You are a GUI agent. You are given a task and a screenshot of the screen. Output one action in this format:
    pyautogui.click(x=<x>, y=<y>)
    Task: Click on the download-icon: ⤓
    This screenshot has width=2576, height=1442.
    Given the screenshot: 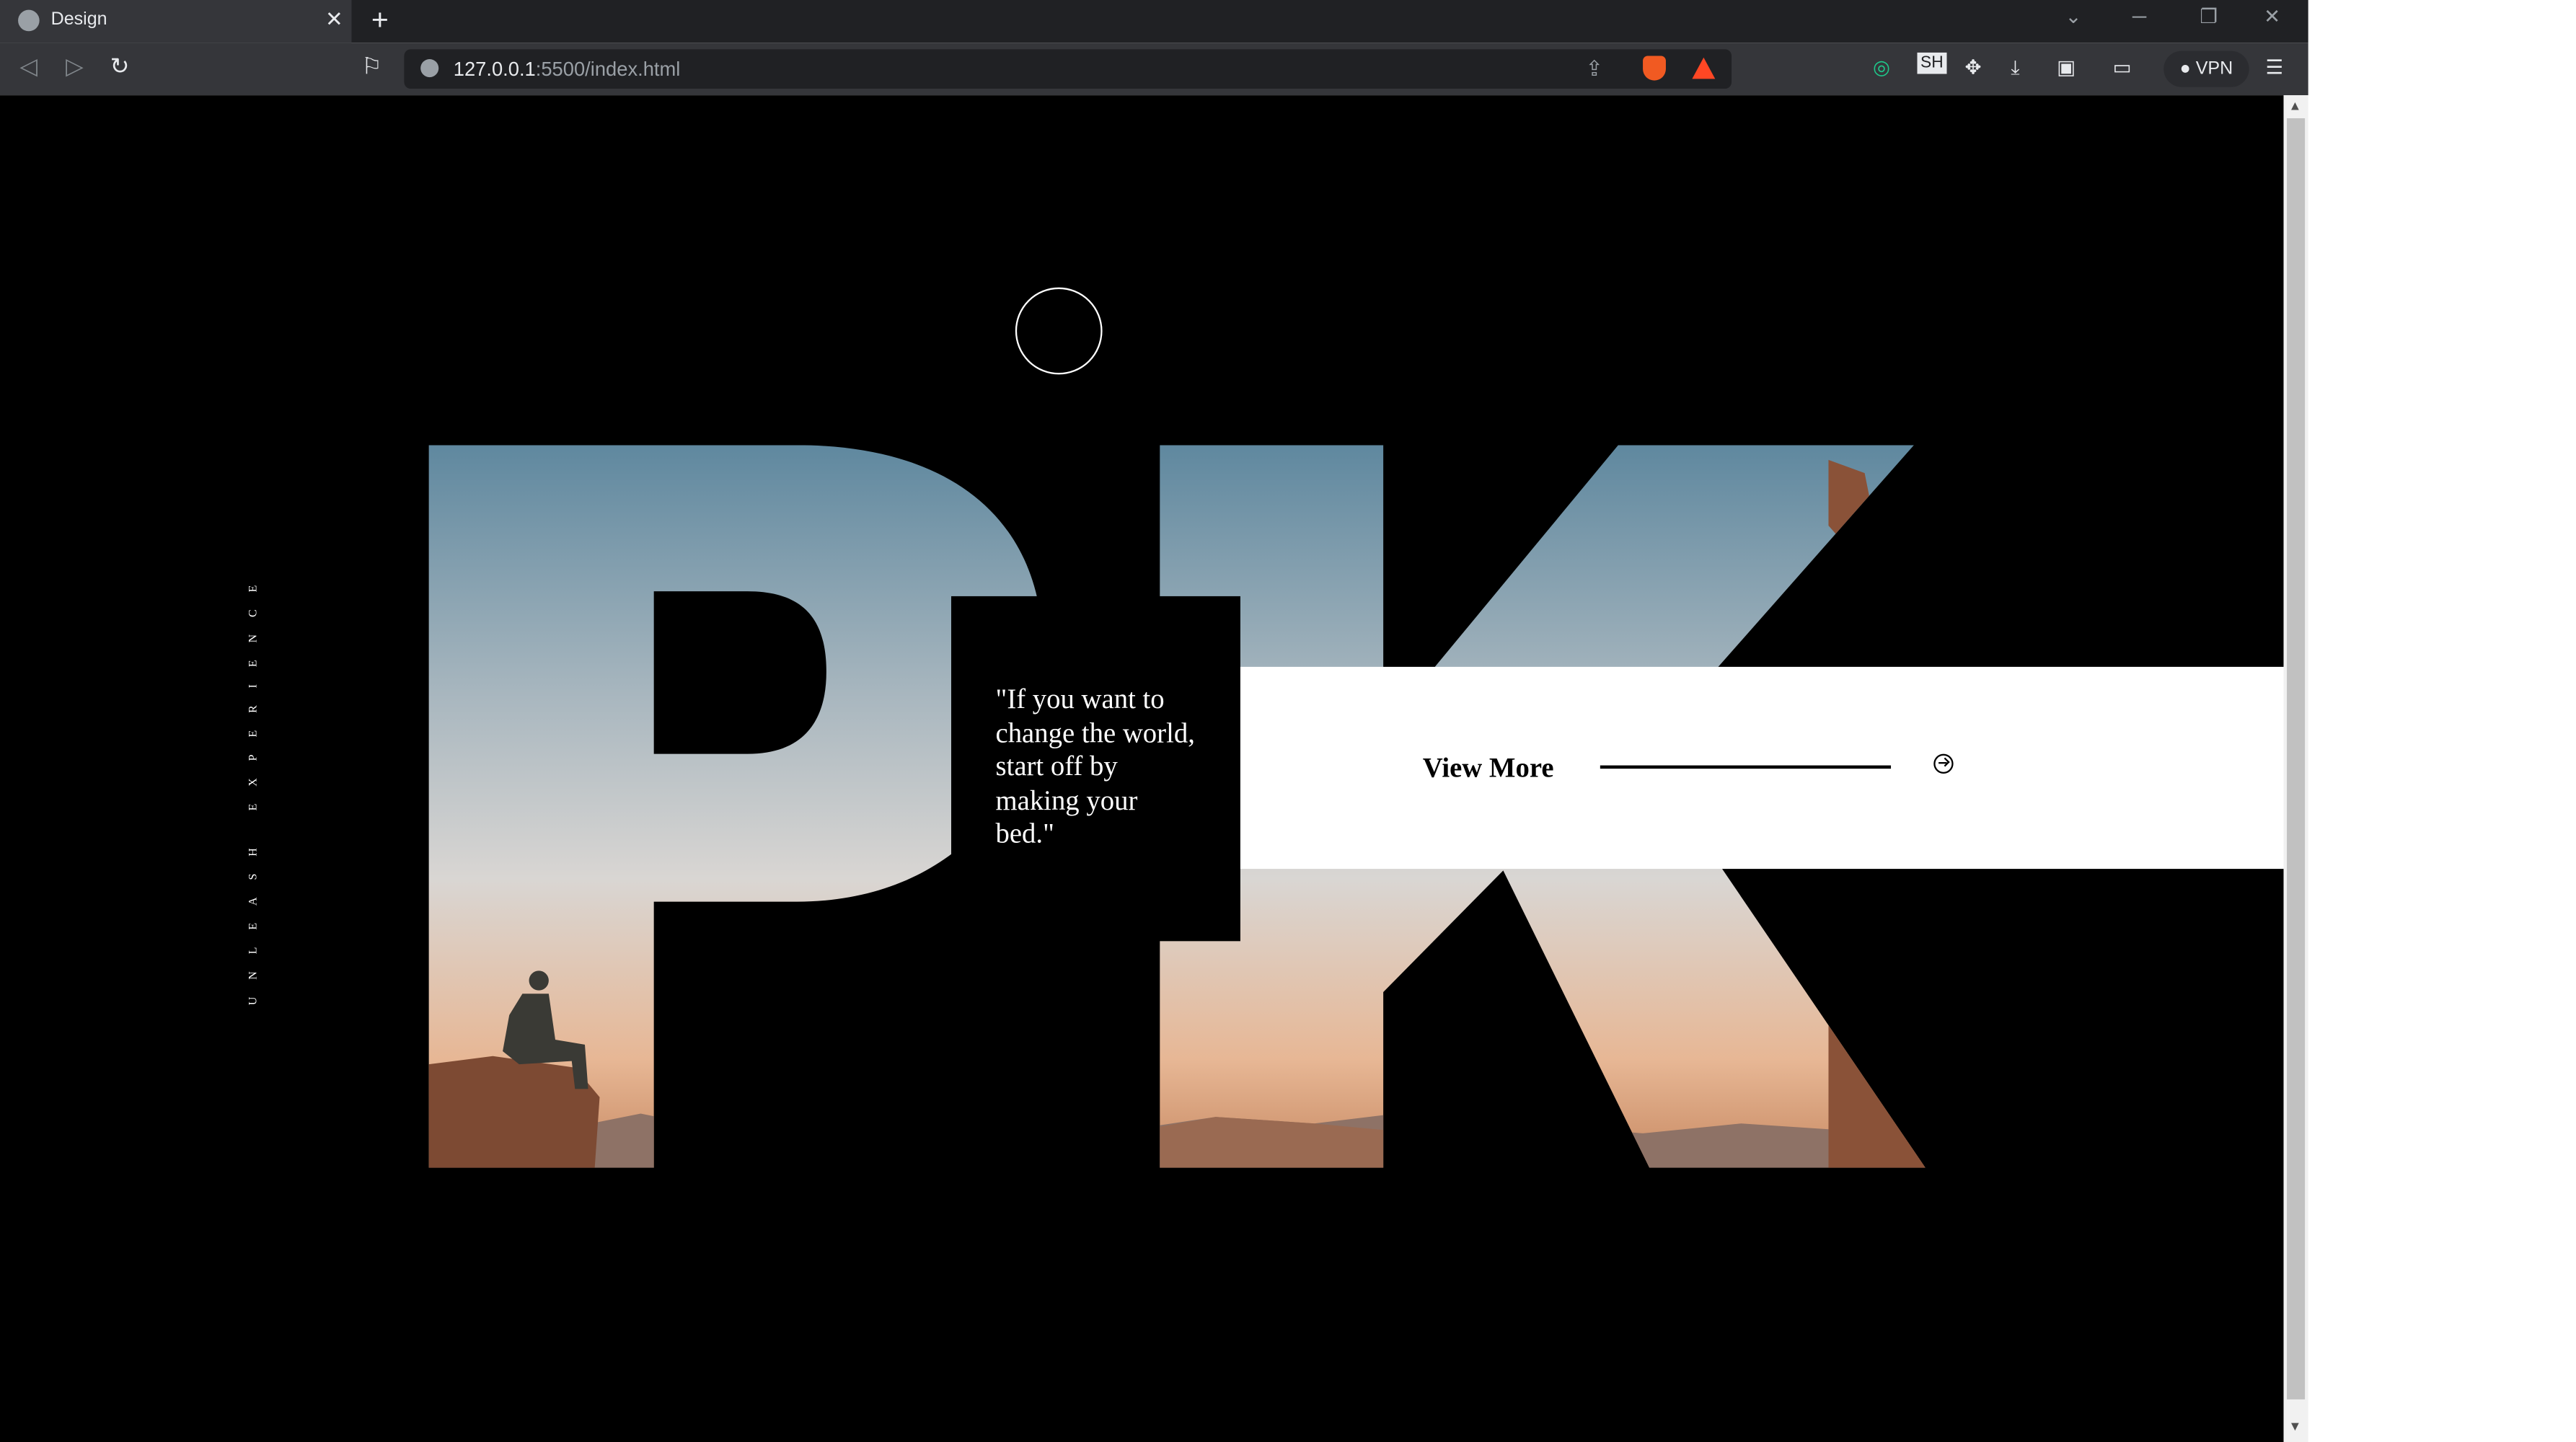 What is the action you would take?
    pyautogui.click(x=2015, y=68)
    